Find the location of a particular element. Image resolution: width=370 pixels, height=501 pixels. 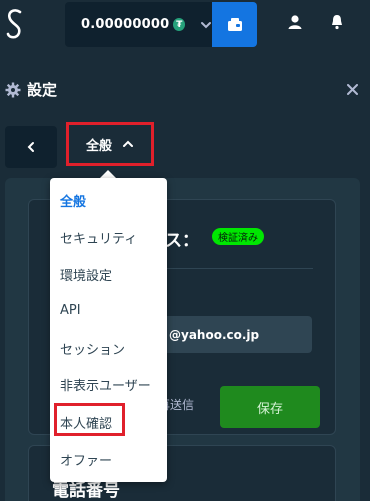

close-icon is located at coordinates (352, 89).